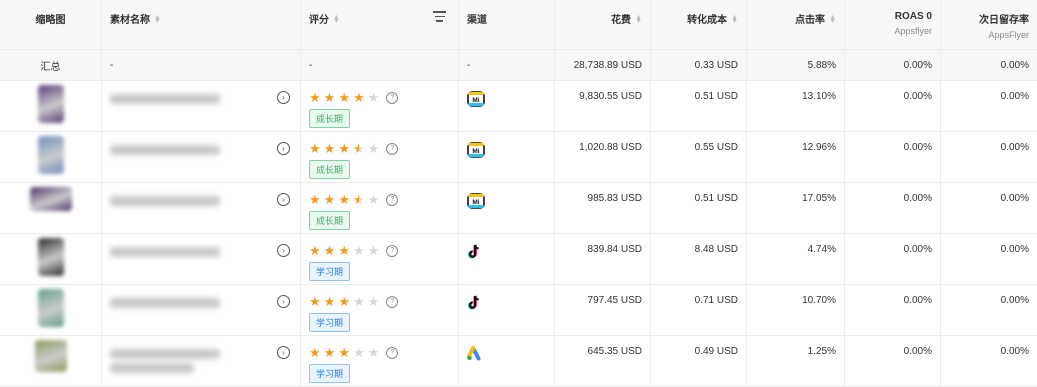 Image resolution: width=1037 pixels, height=387 pixels. What do you see at coordinates (603, 157) in the screenshot?
I see `spend-cell: 1,020.88 USD` at bounding box center [603, 157].